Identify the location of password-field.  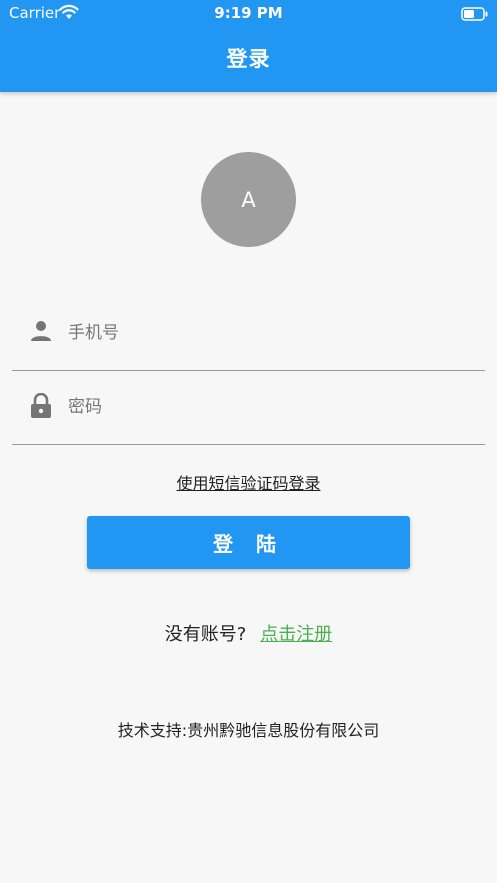
(248, 406).